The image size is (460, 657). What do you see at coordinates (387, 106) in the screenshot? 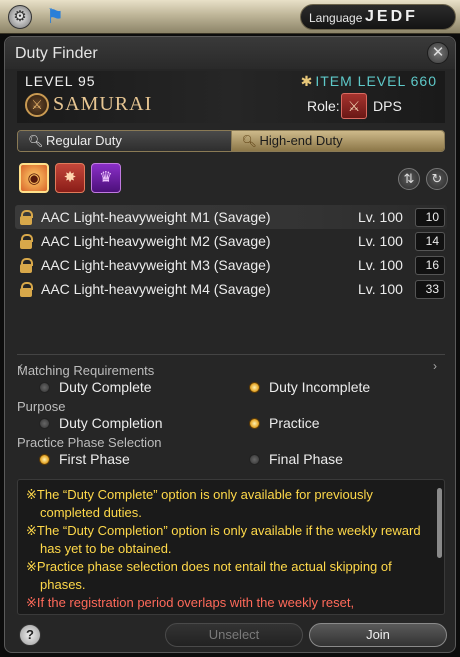
I see `role-name: DPS` at bounding box center [387, 106].